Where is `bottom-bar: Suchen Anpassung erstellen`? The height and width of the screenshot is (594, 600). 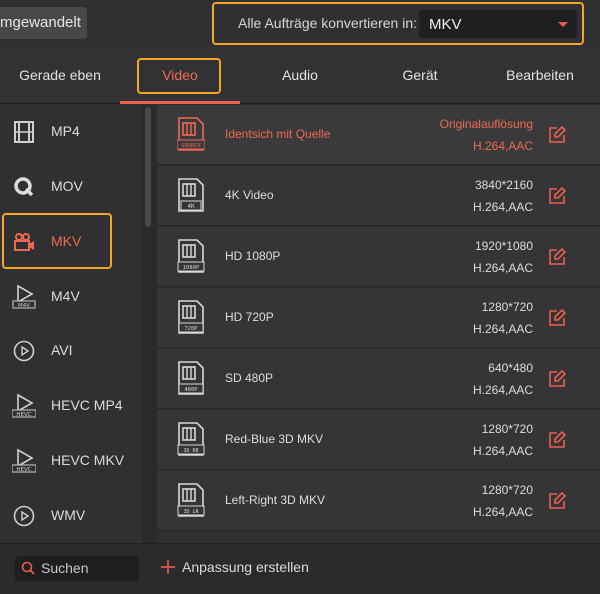
bottom-bar: Suchen Anpassung erstellen is located at coordinates (300, 568).